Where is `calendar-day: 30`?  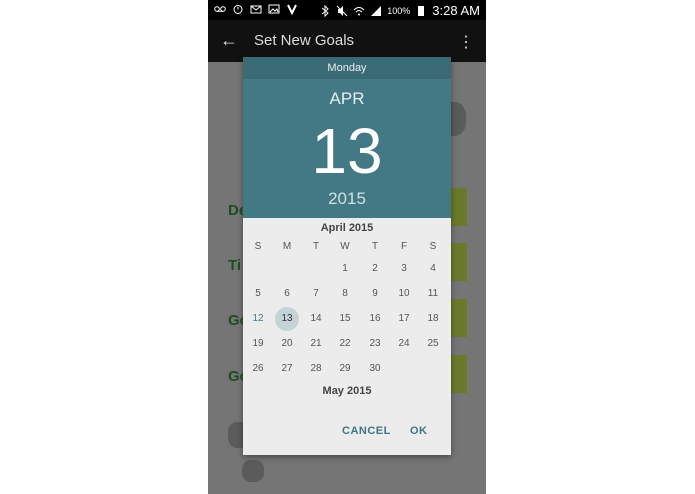
calendar-day: 30 is located at coordinates (375, 369).